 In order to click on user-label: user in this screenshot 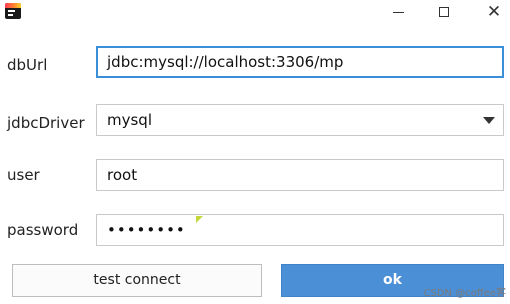, I will do `click(23, 175)`.